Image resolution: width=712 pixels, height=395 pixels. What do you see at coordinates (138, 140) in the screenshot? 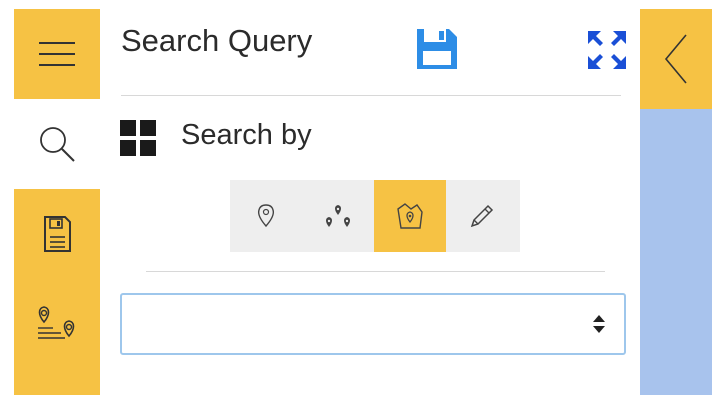
I see `grid-icon` at bounding box center [138, 140].